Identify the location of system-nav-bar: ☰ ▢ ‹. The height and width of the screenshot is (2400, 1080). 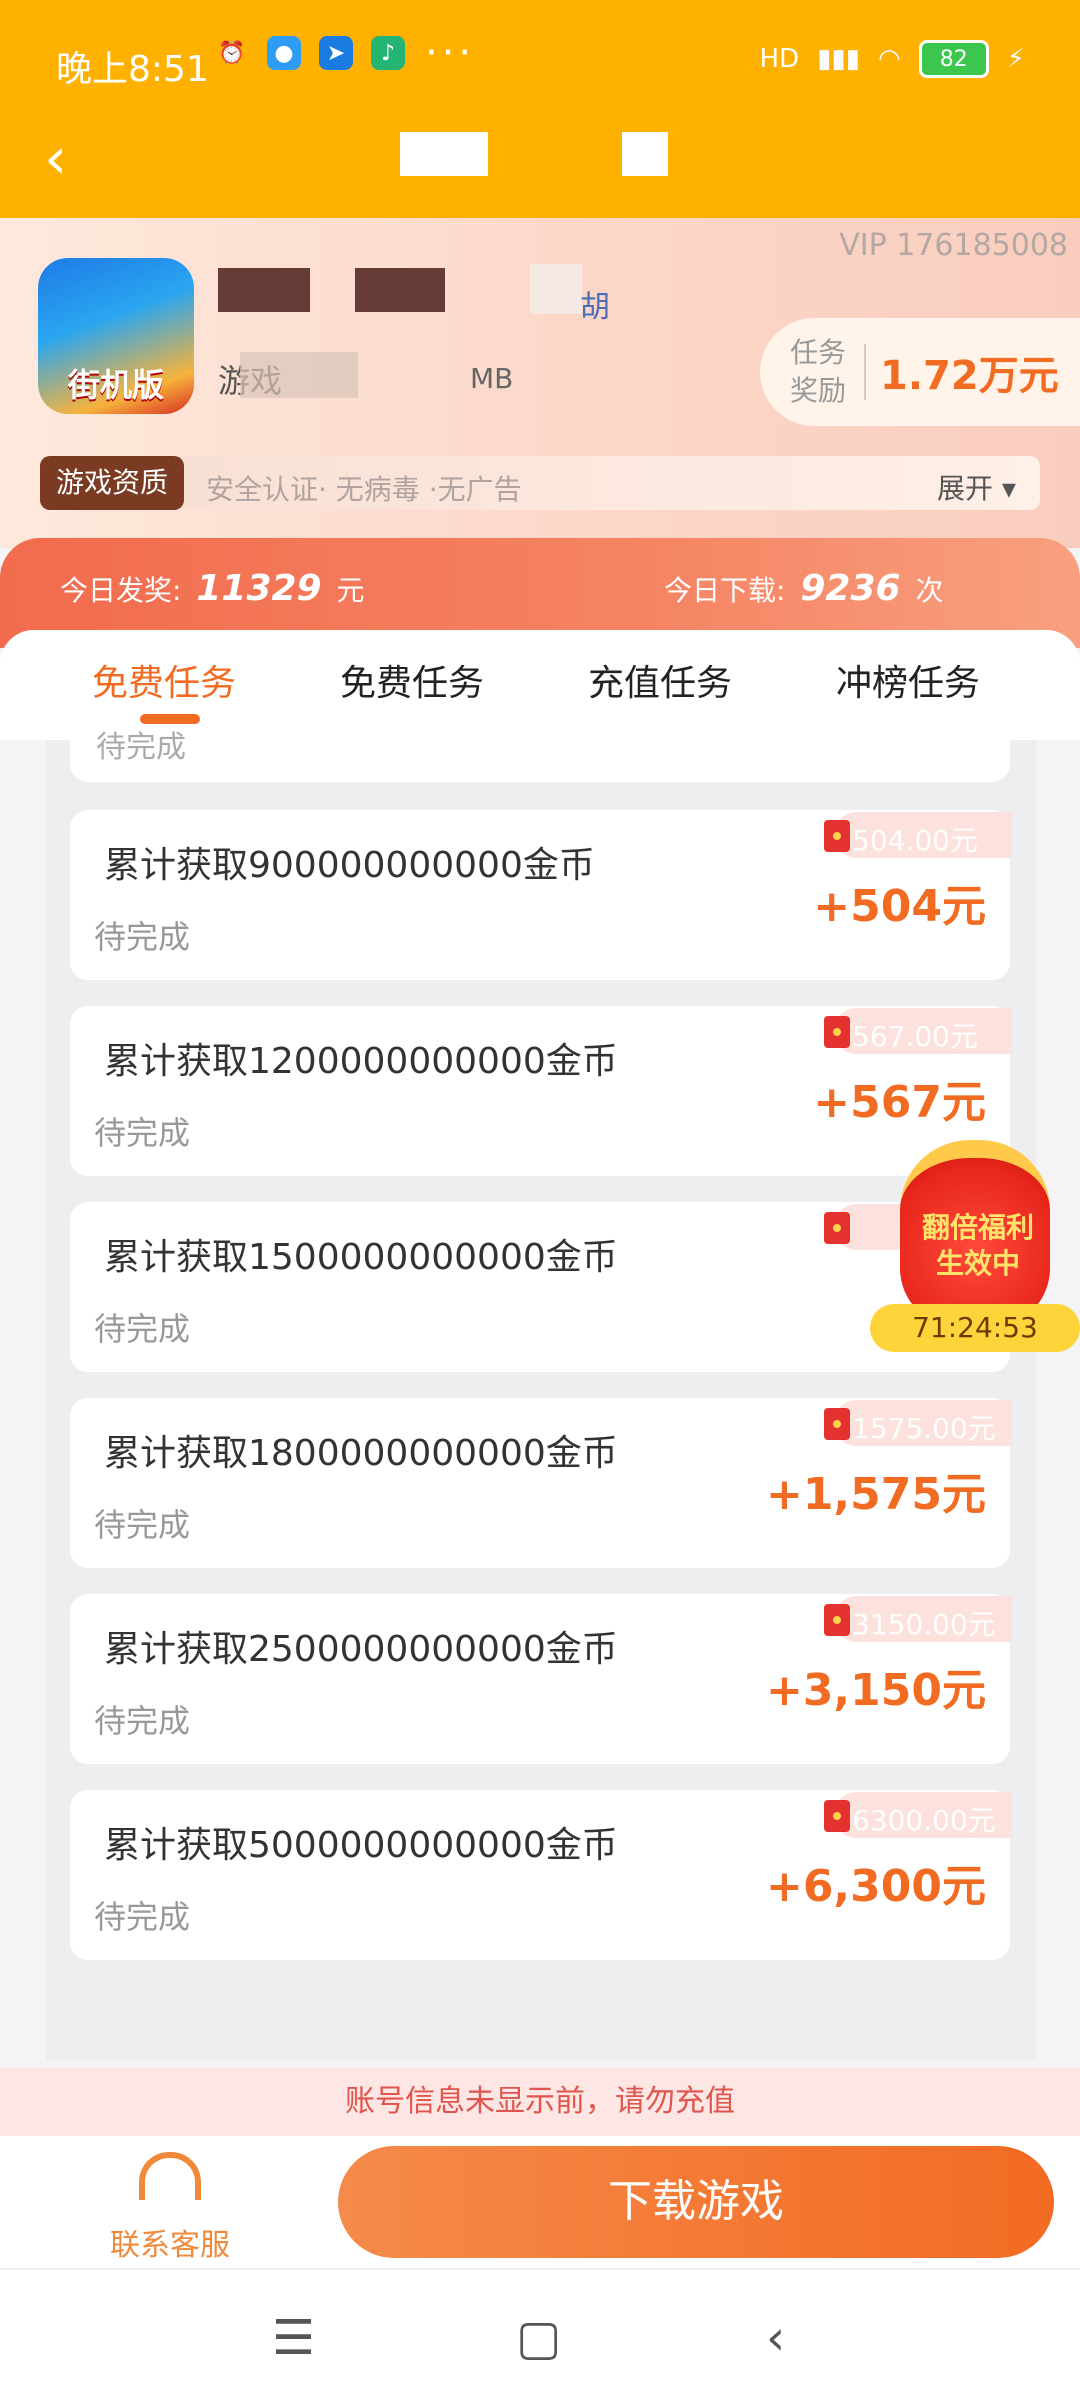
(540, 2335).